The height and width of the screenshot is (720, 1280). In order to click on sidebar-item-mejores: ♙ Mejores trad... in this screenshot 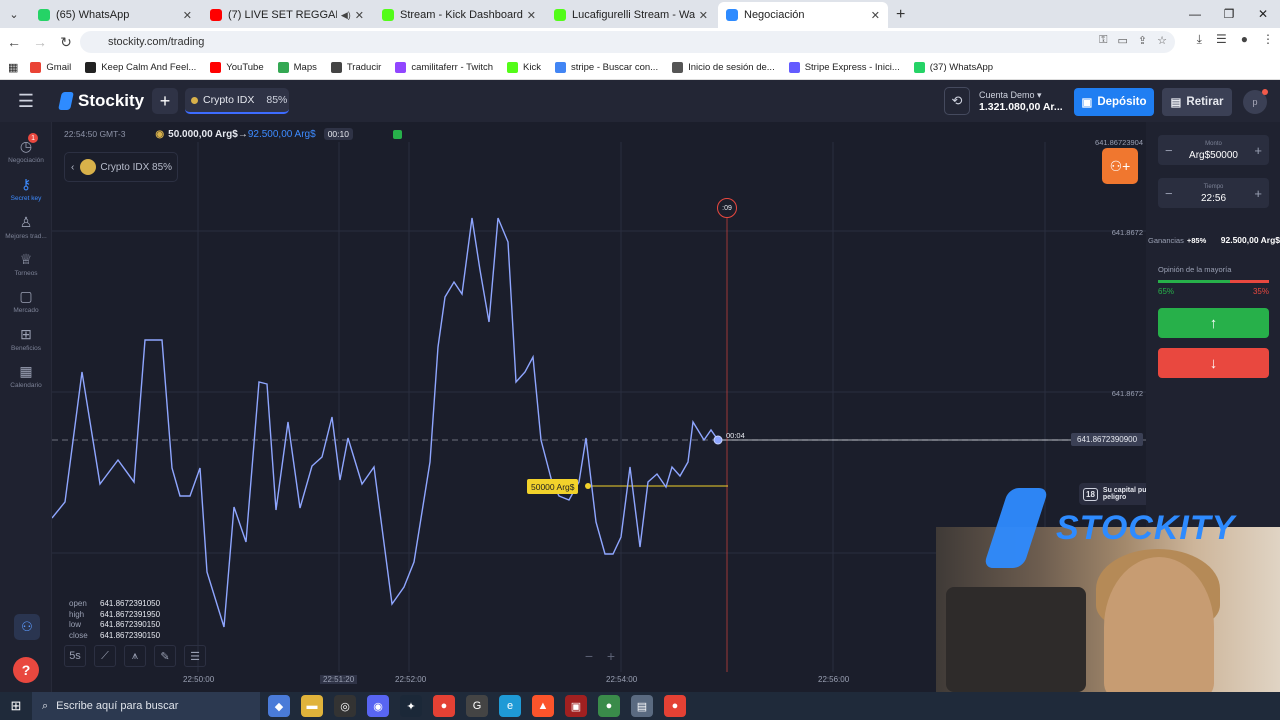, I will do `click(26, 227)`.